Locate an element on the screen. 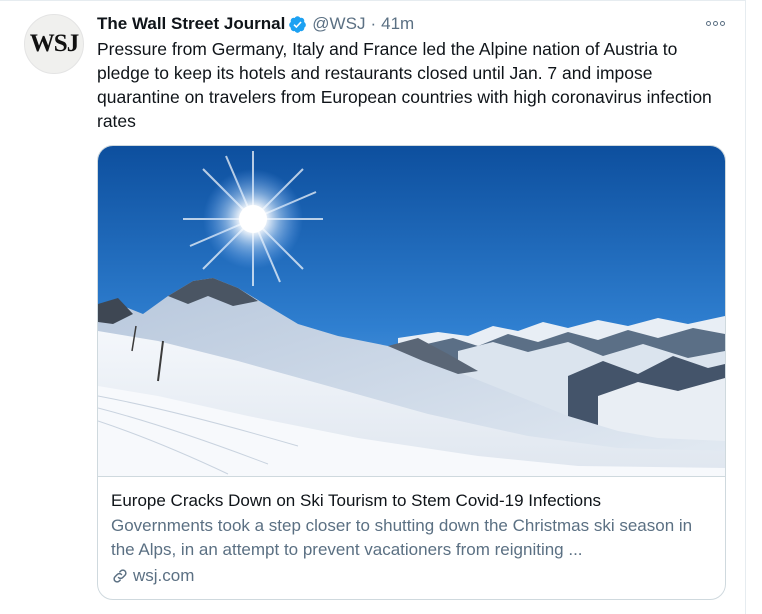 The height and width of the screenshot is (614, 762). tweet-timestamp: 41m is located at coordinates (397, 24).